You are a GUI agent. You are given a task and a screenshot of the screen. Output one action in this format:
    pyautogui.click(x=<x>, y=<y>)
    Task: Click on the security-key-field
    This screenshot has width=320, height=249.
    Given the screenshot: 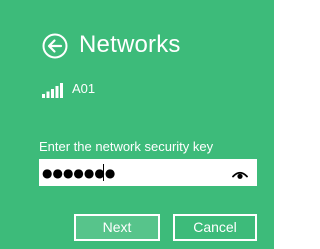 What is the action you would take?
    pyautogui.click(x=148, y=172)
    